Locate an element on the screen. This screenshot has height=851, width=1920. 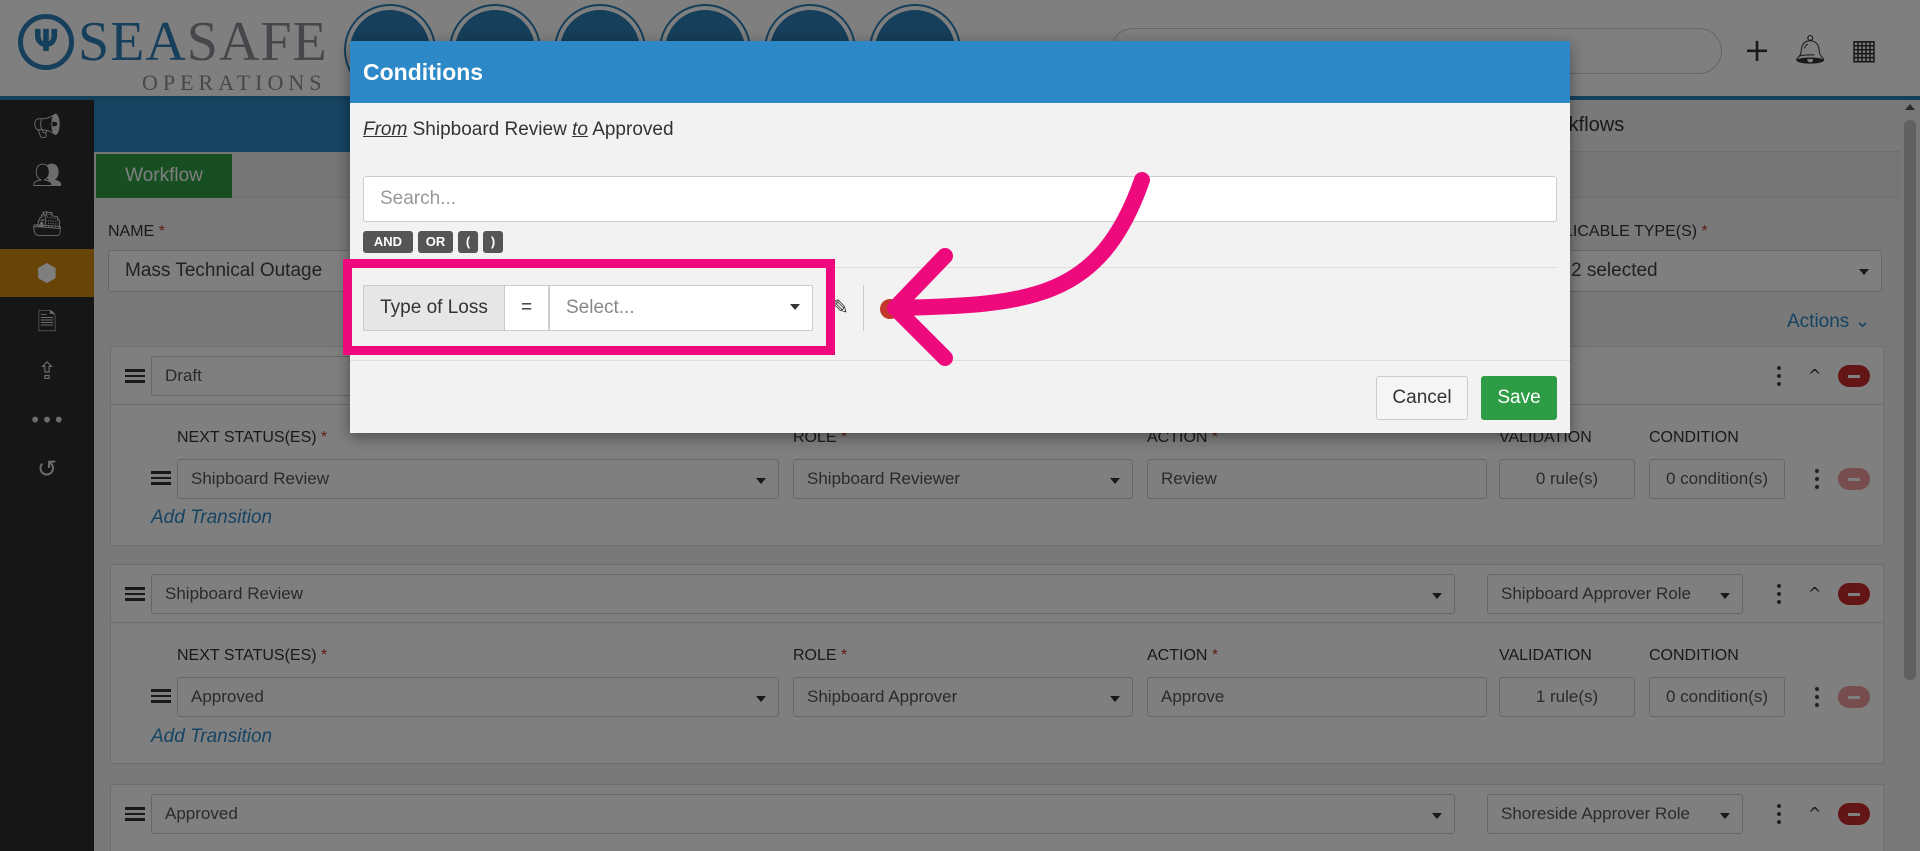
annotation-arrow-icon is located at coordinates (1018, 269).